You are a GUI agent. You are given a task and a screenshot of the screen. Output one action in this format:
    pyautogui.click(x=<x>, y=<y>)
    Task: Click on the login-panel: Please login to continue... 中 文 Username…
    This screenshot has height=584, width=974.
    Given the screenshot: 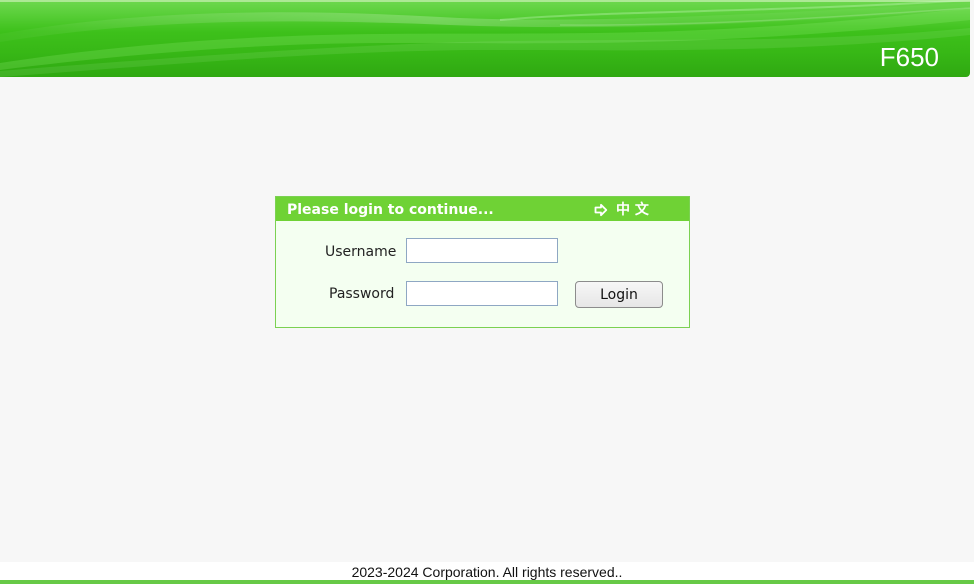 What is the action you would take?
    pyautogui.click(x=482, y=262)
    